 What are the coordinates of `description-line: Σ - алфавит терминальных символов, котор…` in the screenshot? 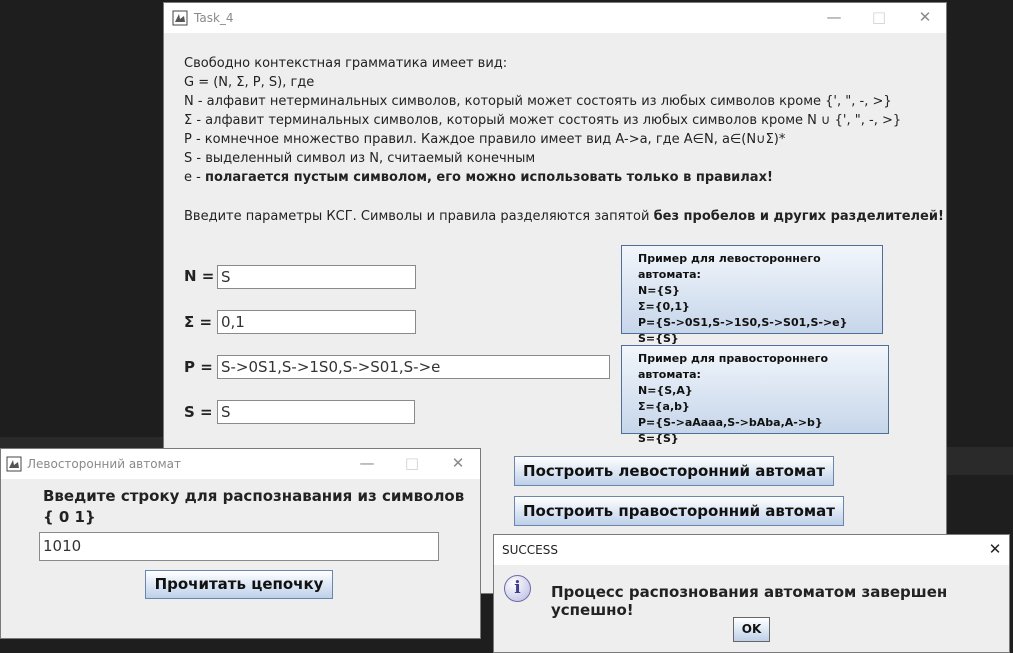 It's located at (543, 120).